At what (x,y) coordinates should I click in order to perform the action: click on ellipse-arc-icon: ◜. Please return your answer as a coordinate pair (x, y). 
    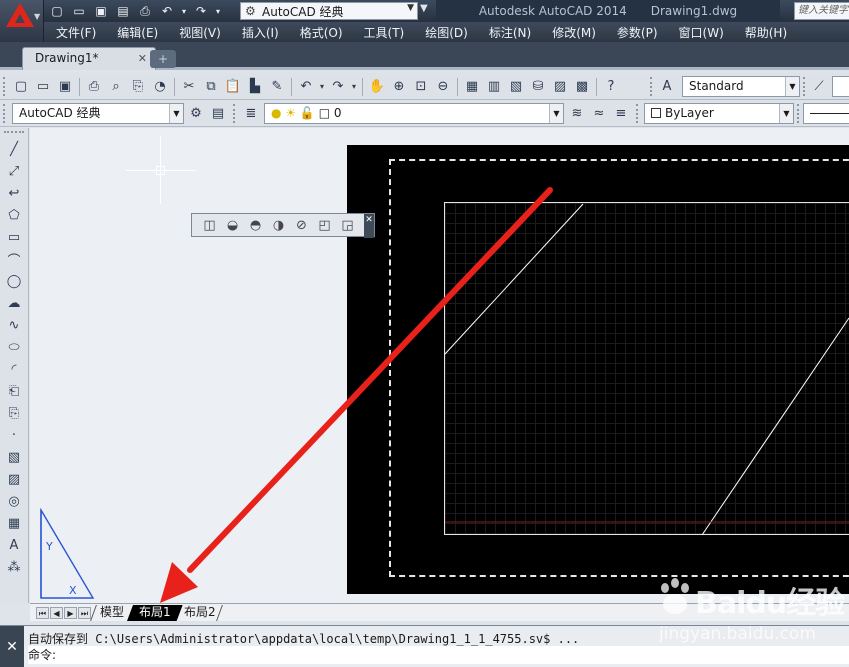
    Looking at the image, I should click on (14, 369).